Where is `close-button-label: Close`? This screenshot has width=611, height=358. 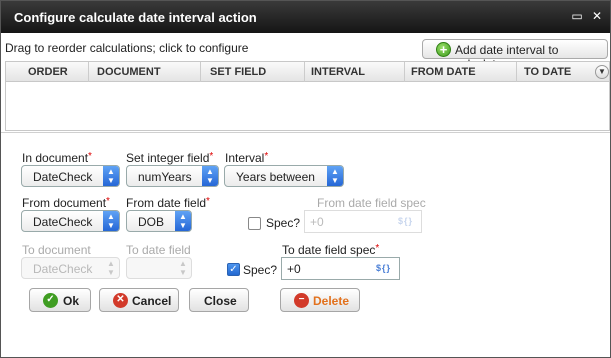
close-button-label: Close is located at coordinates (220, 301).